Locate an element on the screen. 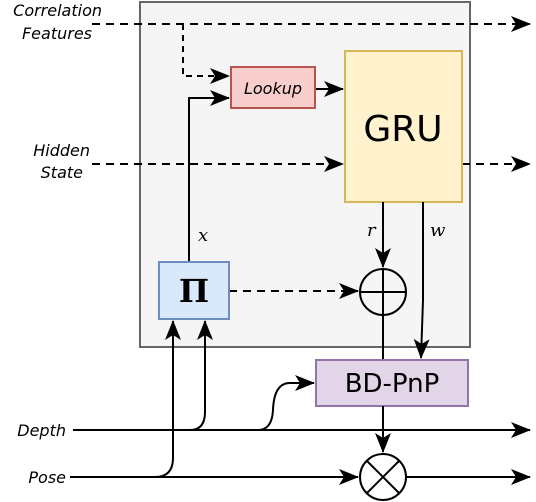  depth-label: Depth is located at coordinates (41, 430).